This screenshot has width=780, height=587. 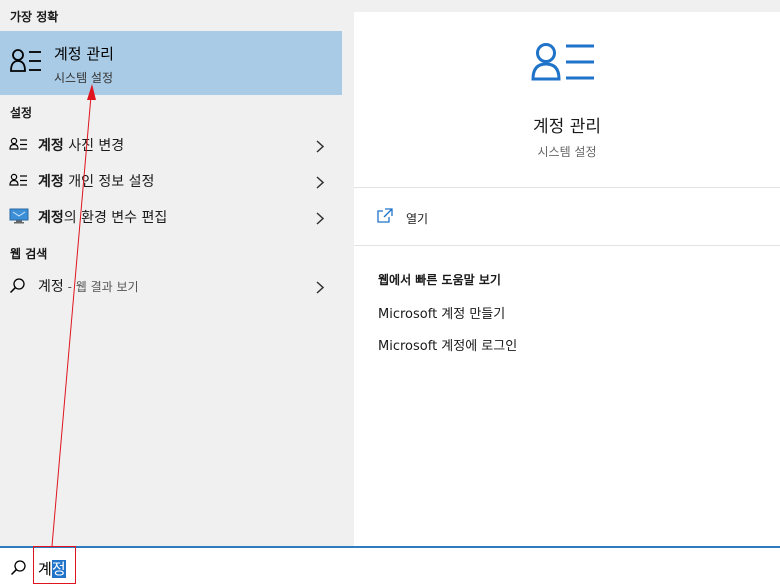 What do you see at coordinates (94, 146) in the screenshot?
I see `item-label: 사진 변경` at bounding box center [94, 146].